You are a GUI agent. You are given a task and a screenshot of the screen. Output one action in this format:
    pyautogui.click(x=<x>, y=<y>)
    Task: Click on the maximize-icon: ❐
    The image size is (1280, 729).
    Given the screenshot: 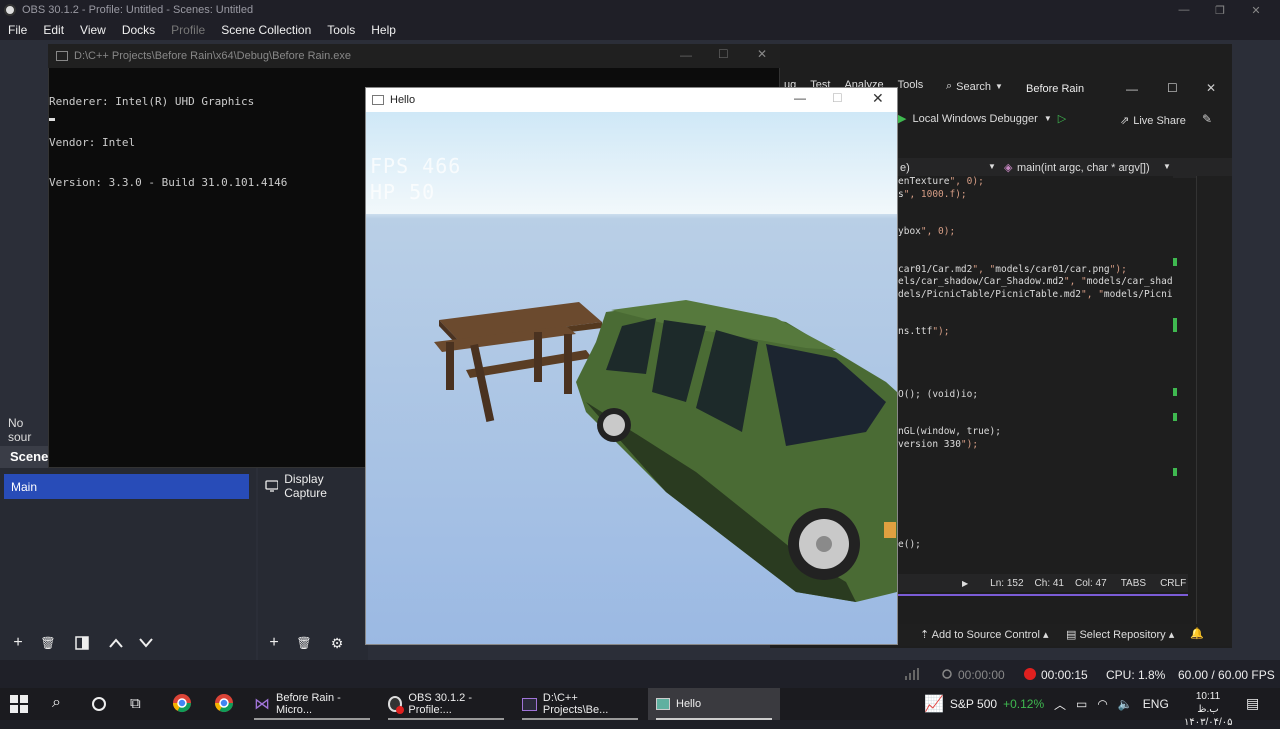 What is the action you would take?
    pyautogui.click(x=1220, y=10)
    